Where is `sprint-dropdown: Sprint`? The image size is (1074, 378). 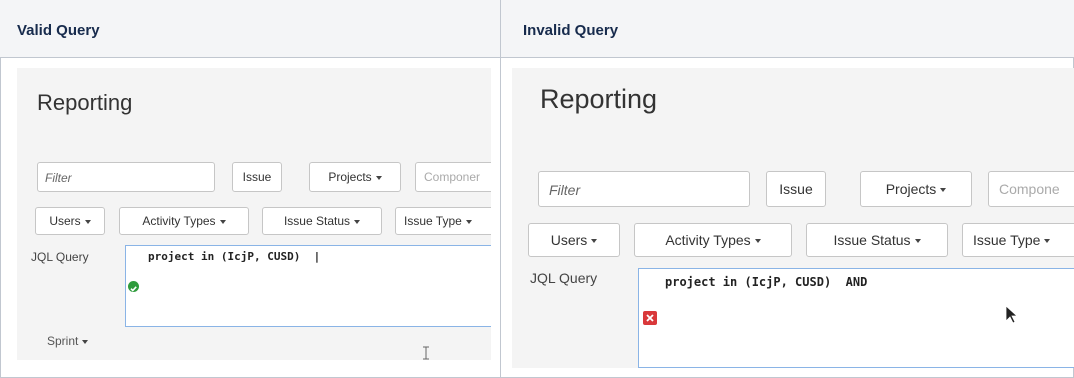 sprint-dropdown: Sprint is located at coordinates (68, 341).